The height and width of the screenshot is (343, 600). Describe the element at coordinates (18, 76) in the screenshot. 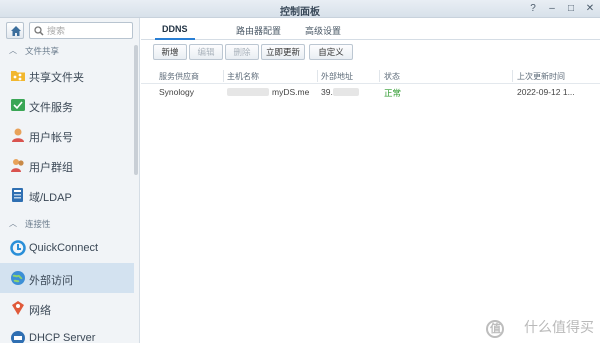

I see `shared-folder-icon` at that location.